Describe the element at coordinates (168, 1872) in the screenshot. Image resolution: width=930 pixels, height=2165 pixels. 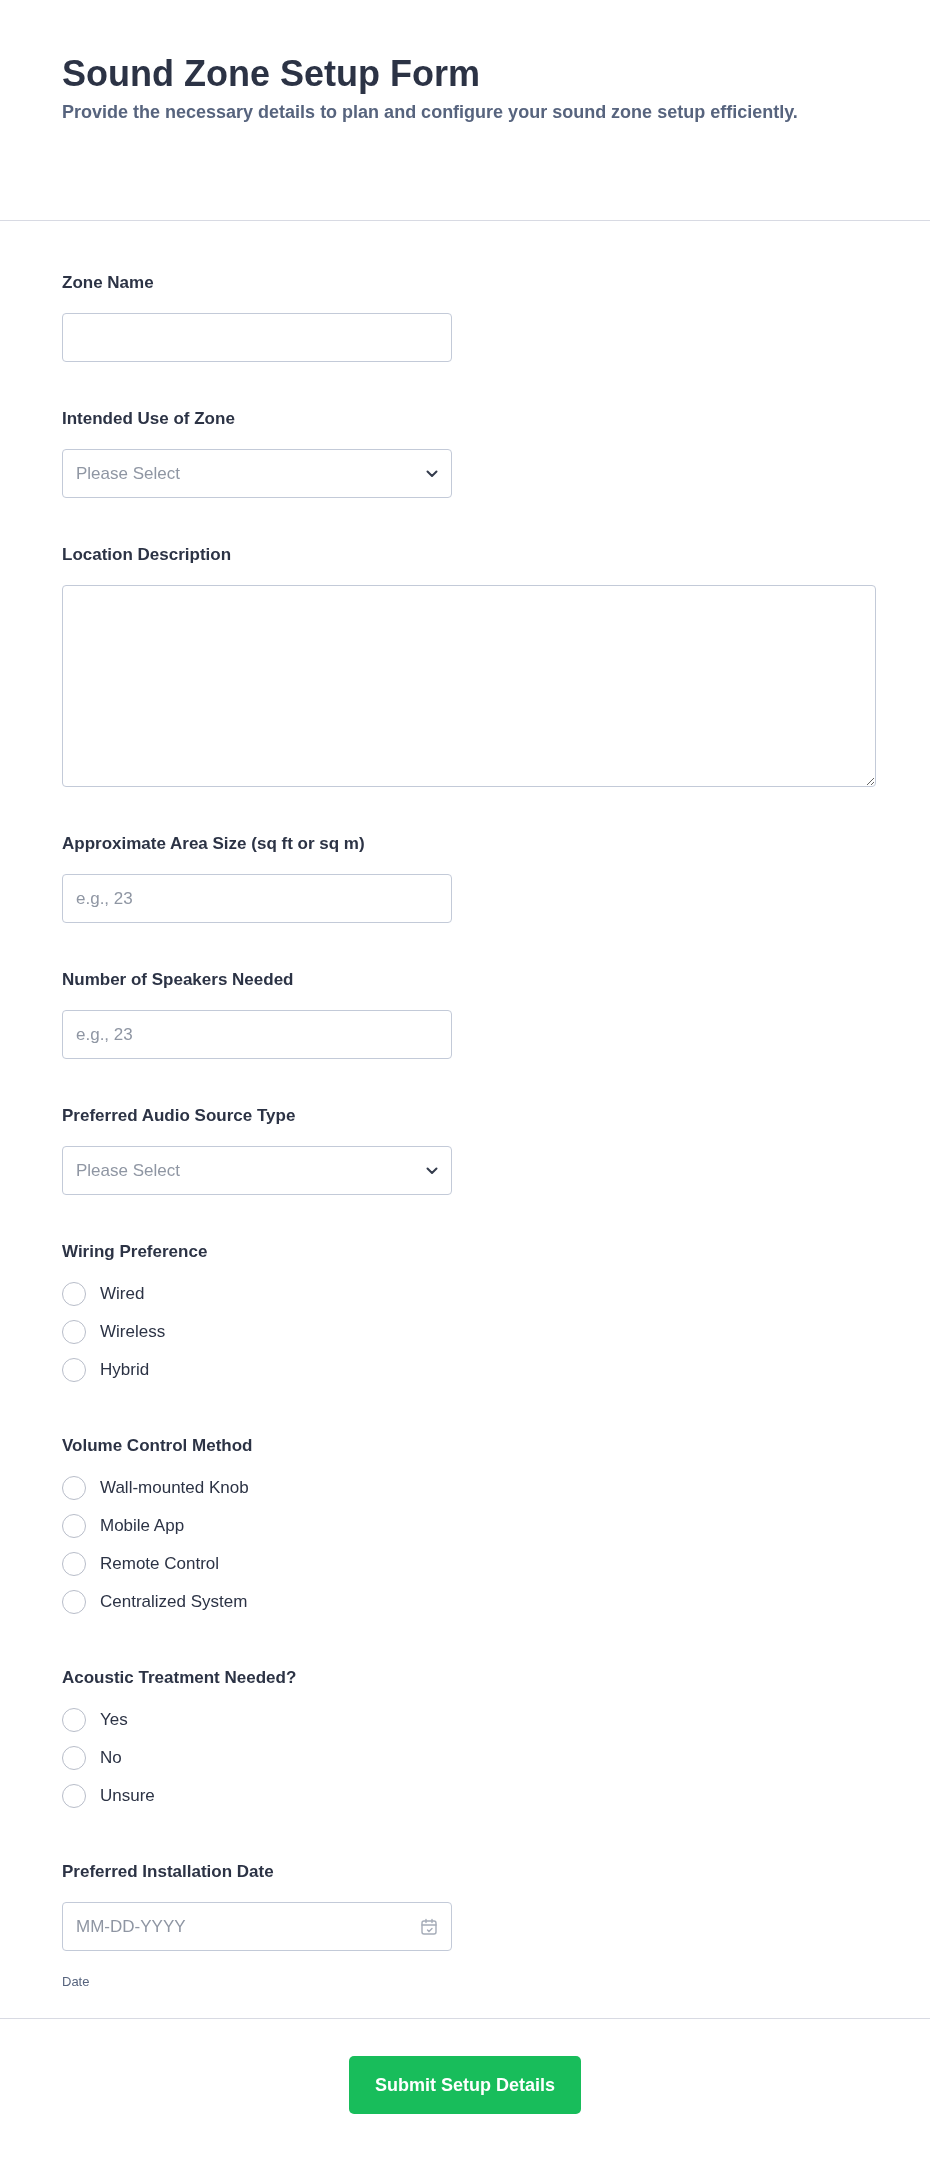
I see `field-label: Preferred Installation Date` at that location.